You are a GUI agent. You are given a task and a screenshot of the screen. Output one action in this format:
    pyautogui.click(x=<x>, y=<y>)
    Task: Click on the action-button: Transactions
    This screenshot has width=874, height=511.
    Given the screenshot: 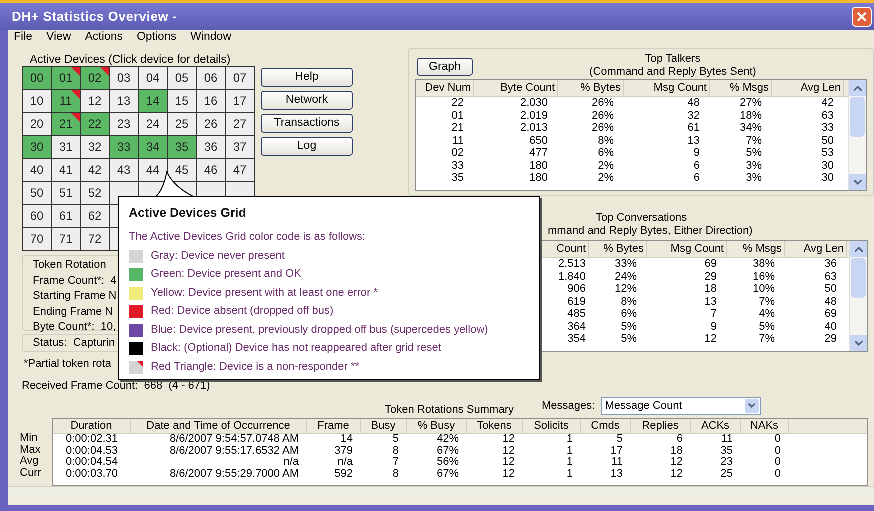 What is the action you would take?
    pyautogui.click(x=307, y=123)
    